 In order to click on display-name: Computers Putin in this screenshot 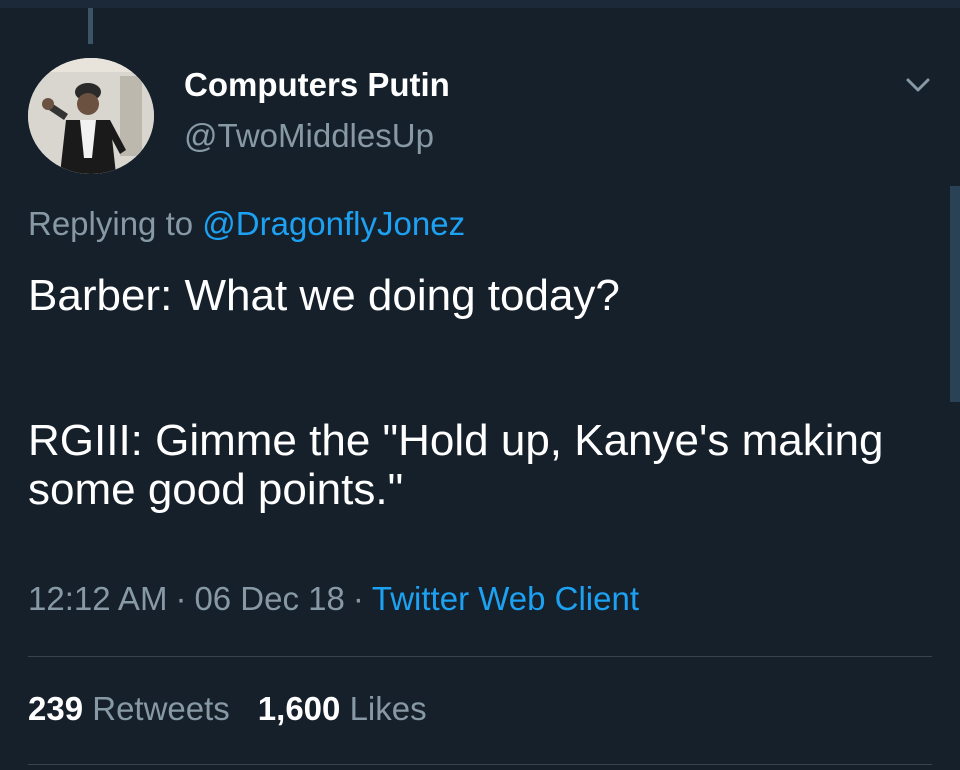, I will do `click(317, 85)`.